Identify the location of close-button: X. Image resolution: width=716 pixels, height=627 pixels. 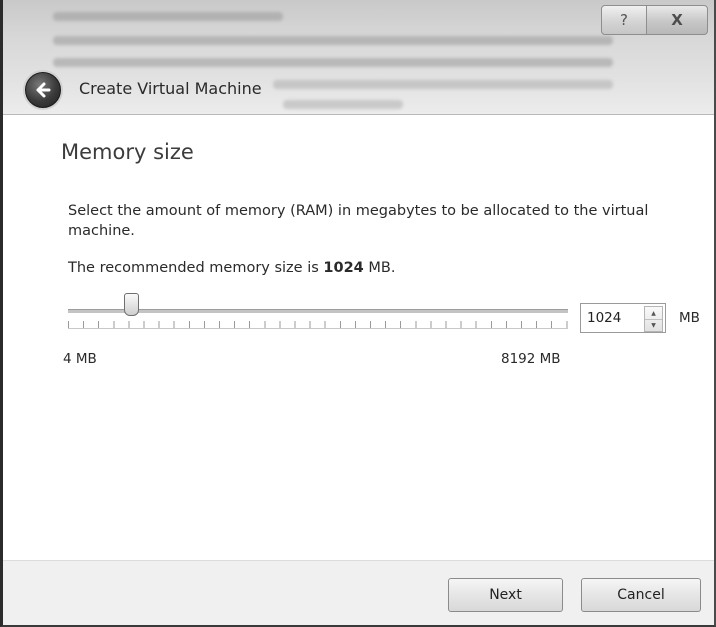
(677, 20).